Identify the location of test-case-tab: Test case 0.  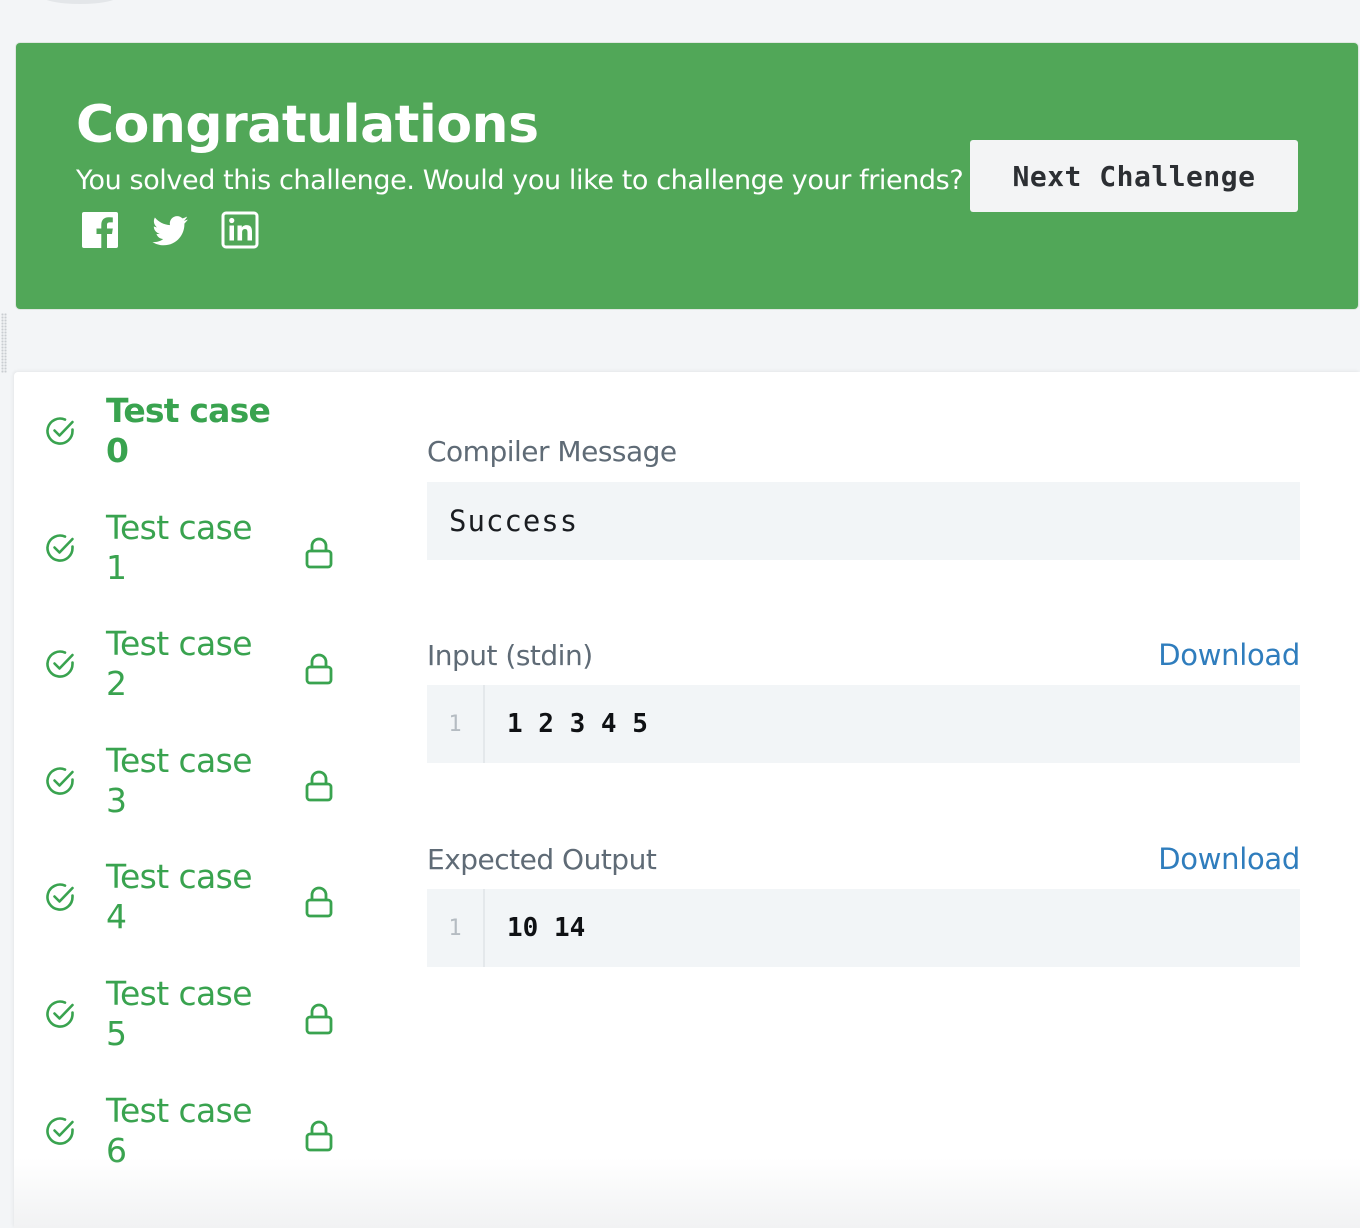
(209, 430).